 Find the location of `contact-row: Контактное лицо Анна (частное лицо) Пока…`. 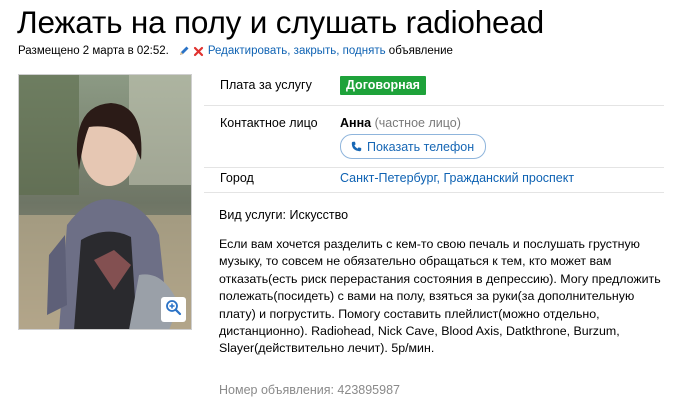

contact-row: Контактное лицо Анна (частное лицо) Пока… is located at coordinates (434, 137).